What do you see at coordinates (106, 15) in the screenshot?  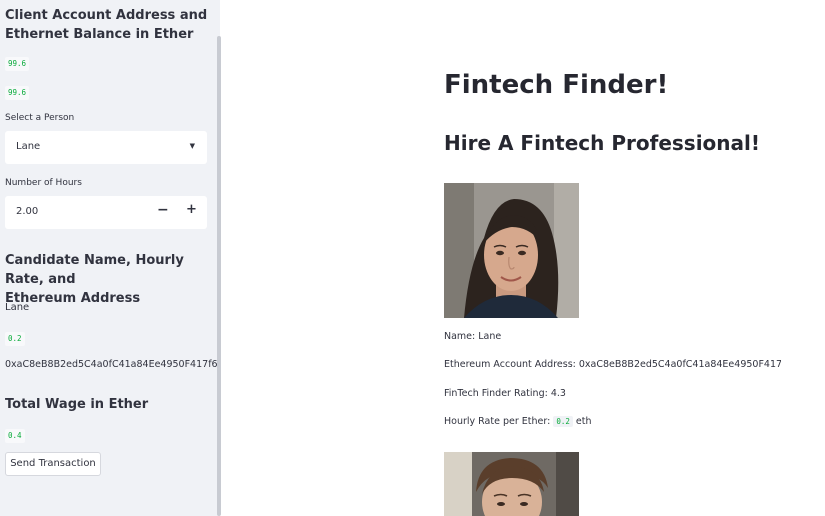 I see `client-account-heading-line1: Client Account Address and` at bounding box center [106, 15].